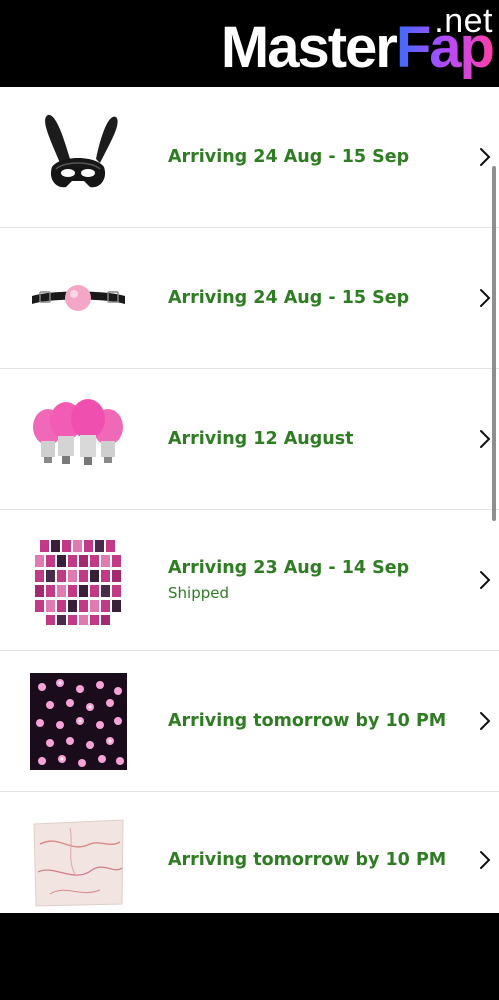 This screenshot has width=499, height=1000. I want to click on product-image-pink-bulbs, so click(78, 439).